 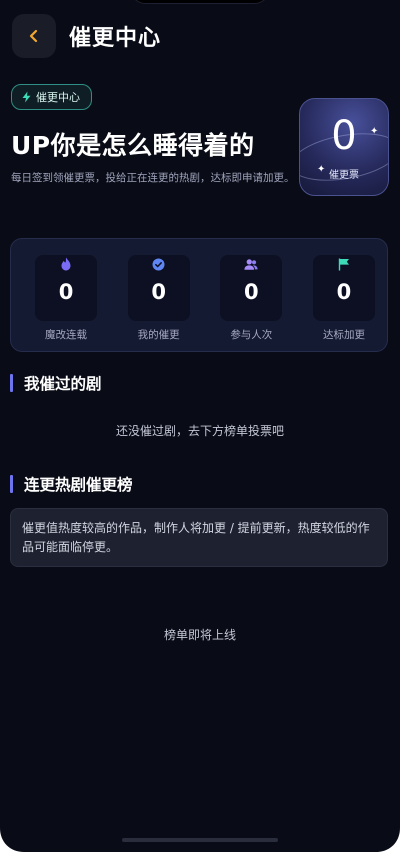 I want to click on ticket-card: 0 催更票 ✦ ✦, so click(x=344, y=147).